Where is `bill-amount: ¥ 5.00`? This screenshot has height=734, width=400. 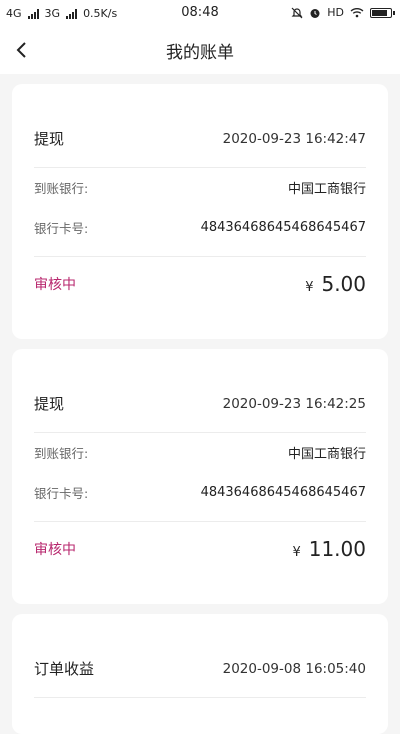 bill-amount: ¥ 5.00 is located at coordinates (335, 284).